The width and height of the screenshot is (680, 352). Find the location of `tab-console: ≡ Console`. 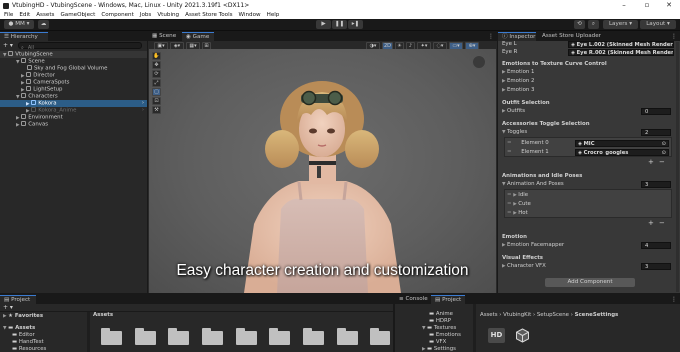

tab-console: ≡ Console is located at coordinates (412, 299).